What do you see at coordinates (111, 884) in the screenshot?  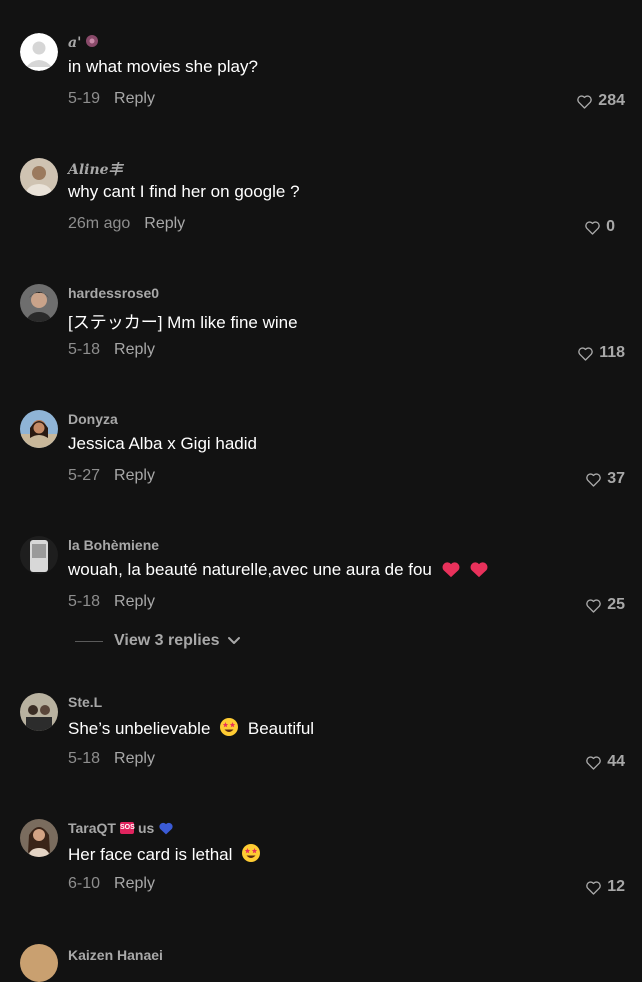 I see `comment-meta: 6-10 Reply` at bounding box center [111, 884].